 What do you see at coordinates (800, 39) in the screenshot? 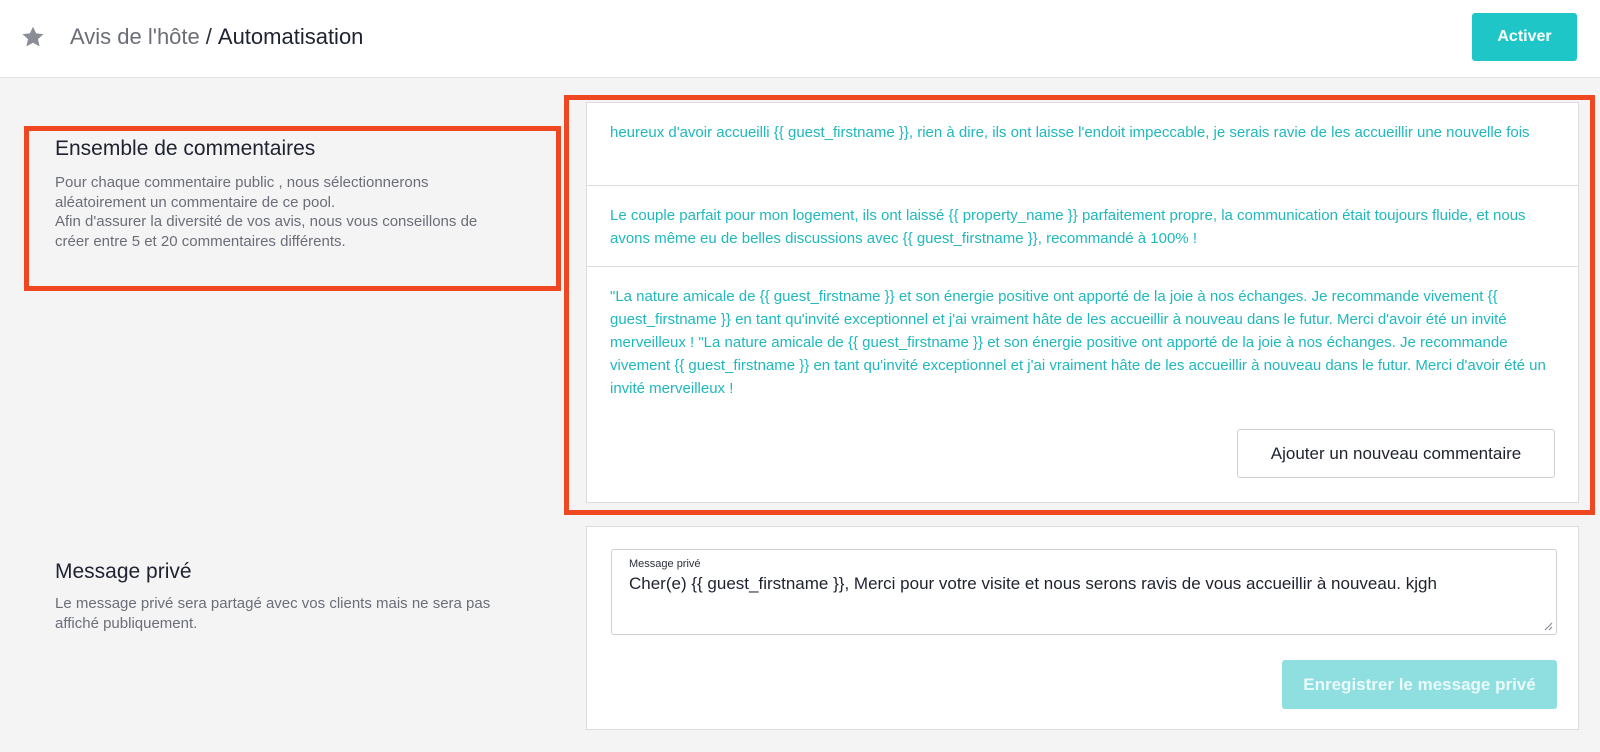
I see `top-bar: Avis de l'hôte / Automatisation Activer` at bounding box center [800, 39].